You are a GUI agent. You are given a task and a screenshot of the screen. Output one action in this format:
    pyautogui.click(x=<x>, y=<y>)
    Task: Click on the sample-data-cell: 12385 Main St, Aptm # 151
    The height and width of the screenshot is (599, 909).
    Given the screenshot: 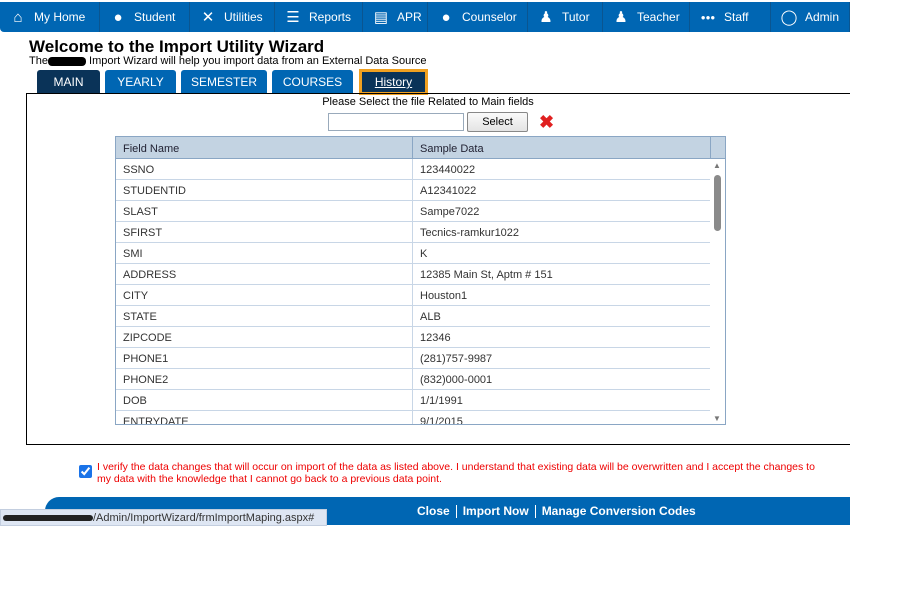 What is the action you would take?
    pyautogui.click(x=486, y=275)
    